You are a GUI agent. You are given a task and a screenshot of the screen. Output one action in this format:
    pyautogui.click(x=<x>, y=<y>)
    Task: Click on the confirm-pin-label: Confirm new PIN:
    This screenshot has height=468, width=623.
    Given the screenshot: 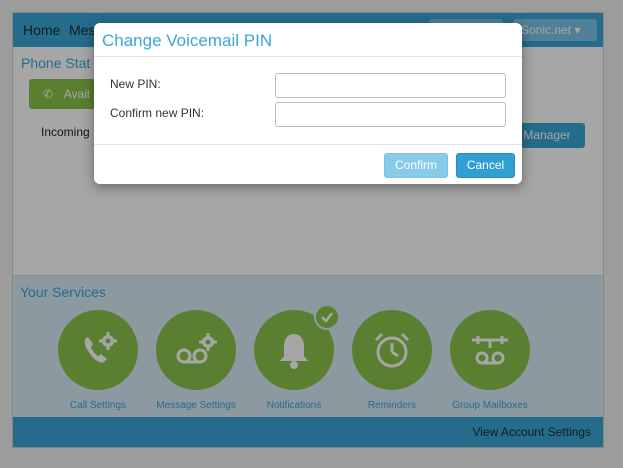 What is the action you would take?
    pyautogui.click(x=157, y=113)
    